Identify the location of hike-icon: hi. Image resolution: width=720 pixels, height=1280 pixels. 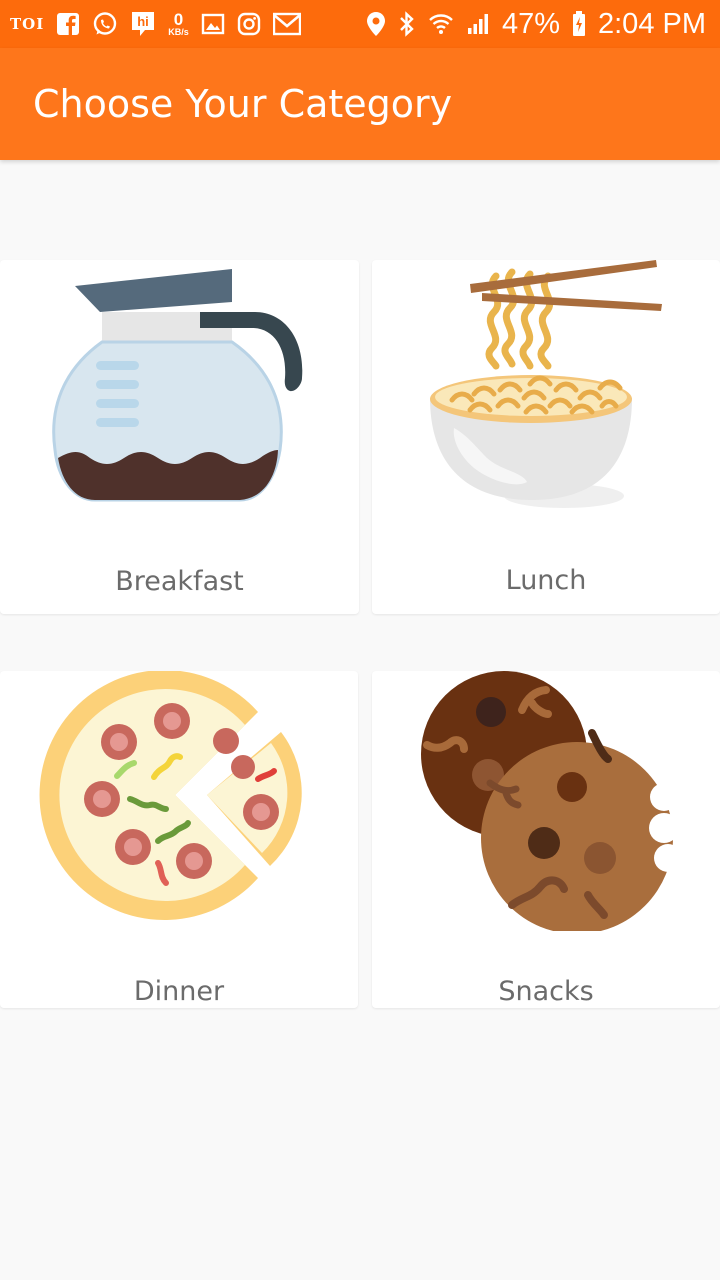
(143, 24).